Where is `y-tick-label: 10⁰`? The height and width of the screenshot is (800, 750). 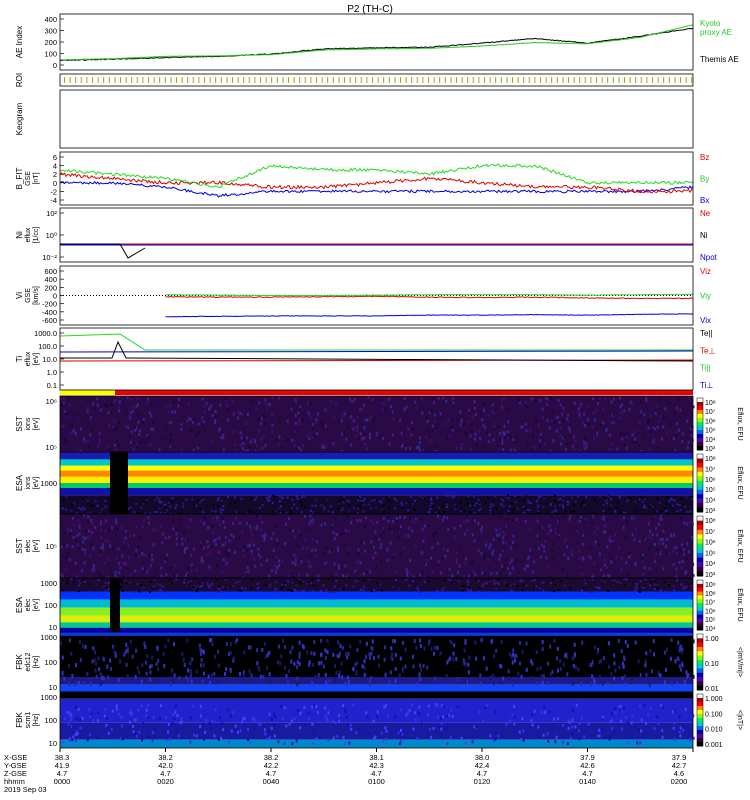 y-tick-label: 10⁰ is located at coordinates (51, 235).